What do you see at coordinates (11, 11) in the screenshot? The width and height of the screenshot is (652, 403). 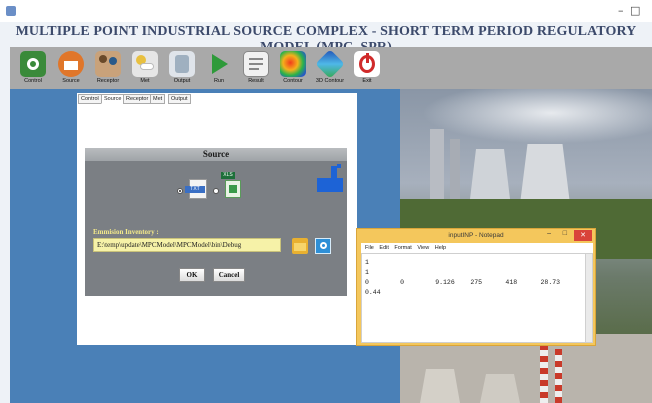 I see `app-icon` at bounding box center [11, 11].